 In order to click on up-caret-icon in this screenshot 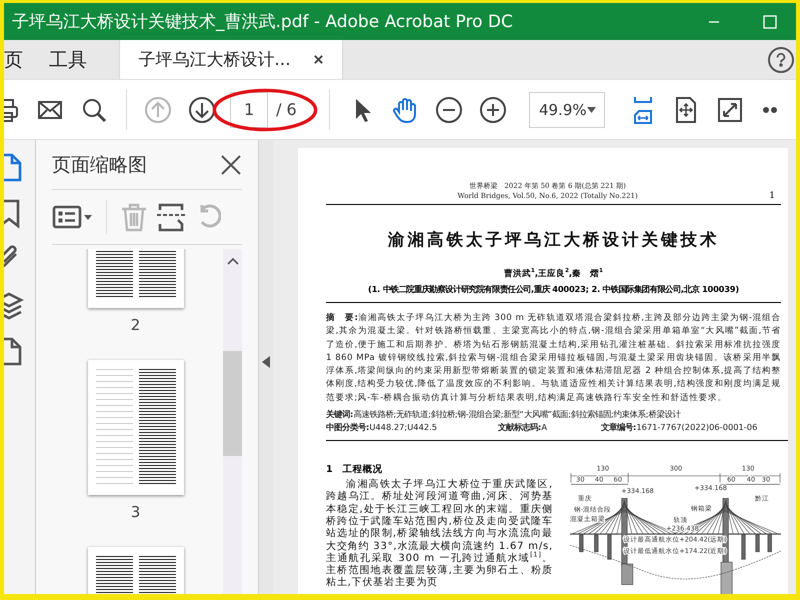, I will do `click(232, 261)`.